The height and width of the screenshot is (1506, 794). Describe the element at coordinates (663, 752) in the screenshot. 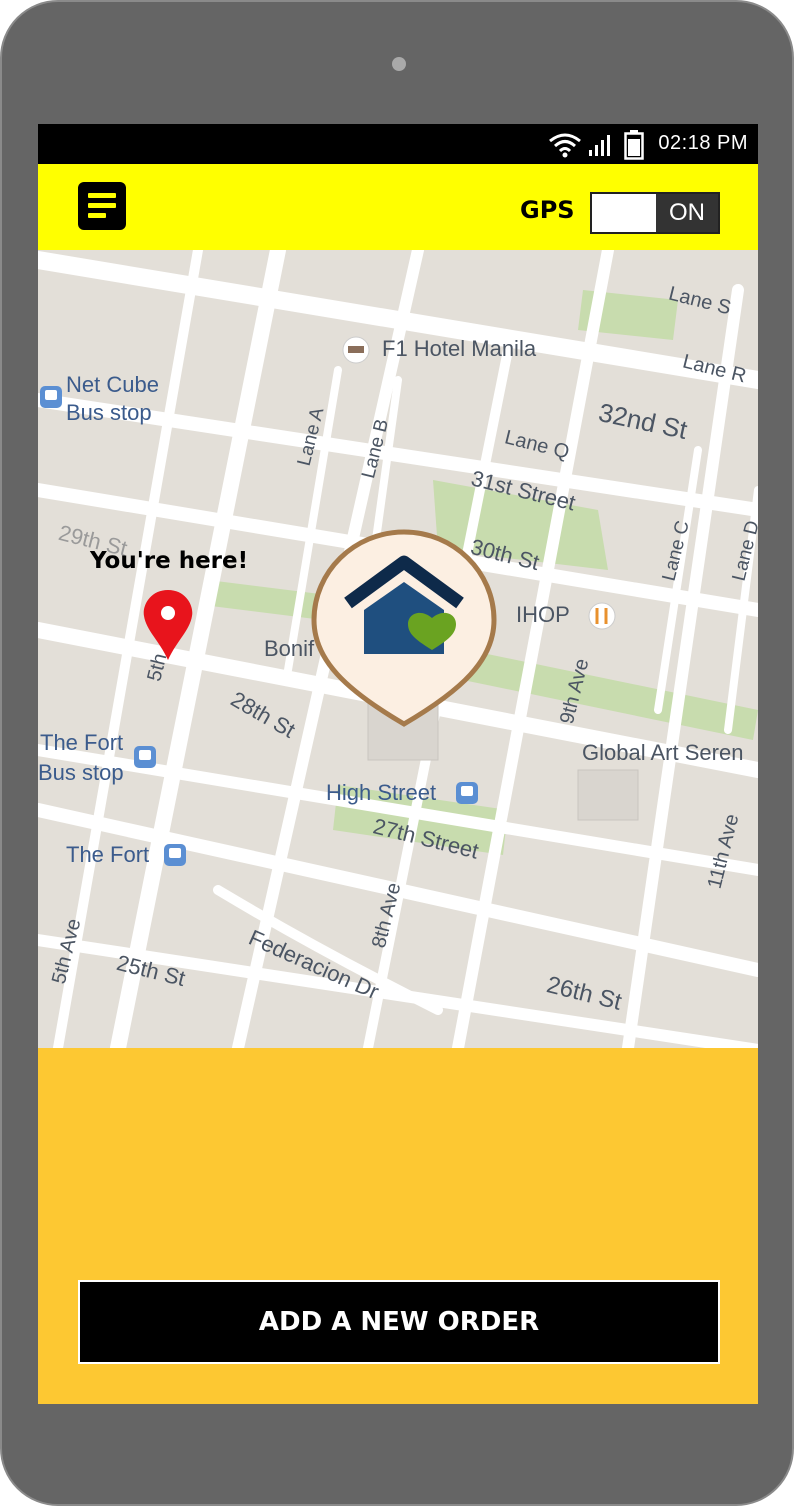

I see `map-label-poi: Global Art Seren` at that location.